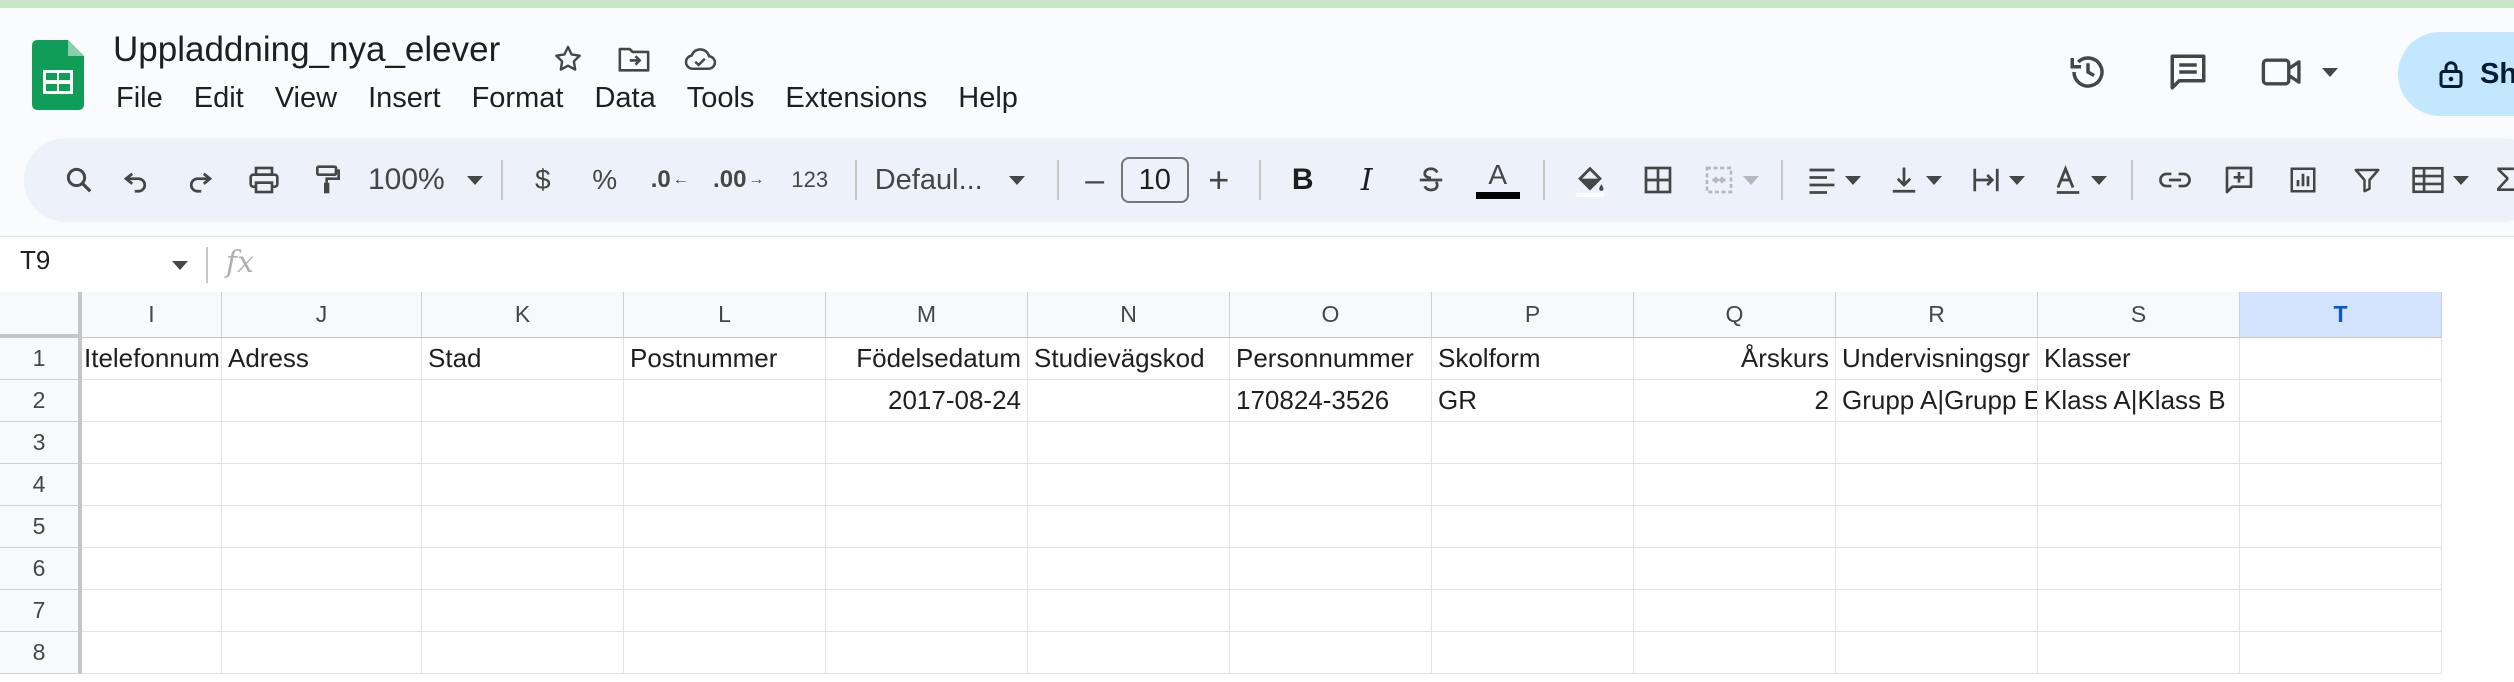 The width and height of the screenshot is (2514, 682). I want to click on menu-tools: Tools, so click(721, 98).